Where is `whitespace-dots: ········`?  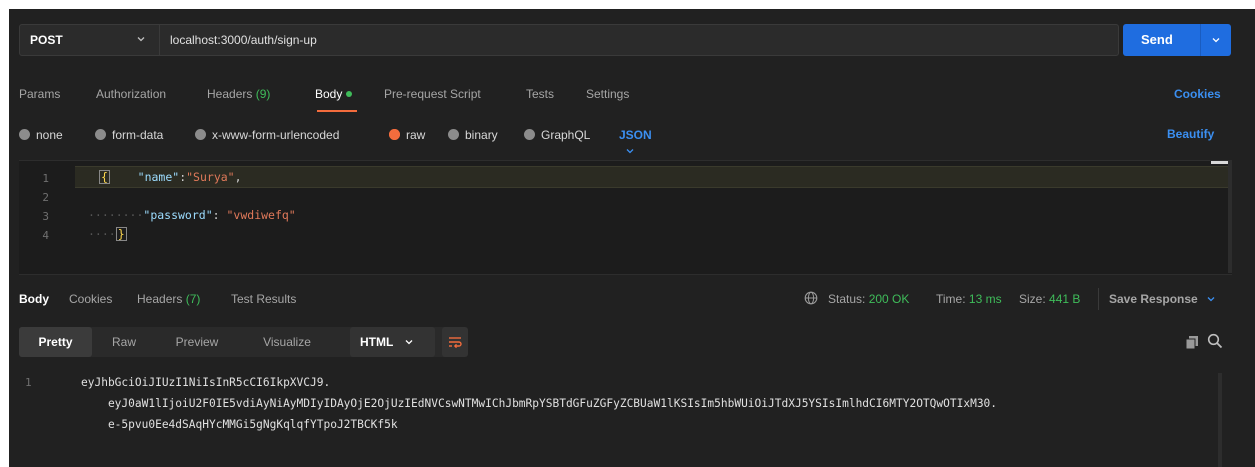
whitespace-dots: ········ is located at coordinates (116, 215).